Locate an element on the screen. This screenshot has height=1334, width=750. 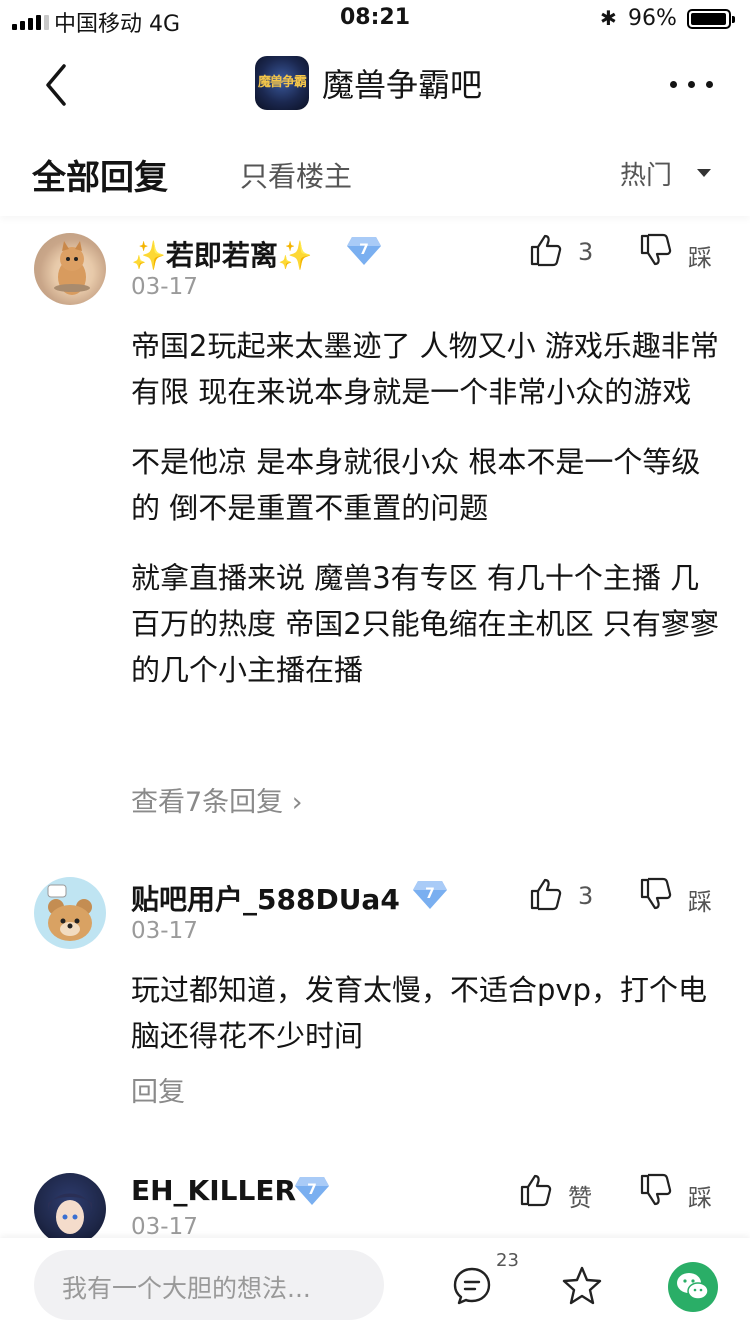
forum-logo: 魔兽争霸 is located at coordinates (282, 83).